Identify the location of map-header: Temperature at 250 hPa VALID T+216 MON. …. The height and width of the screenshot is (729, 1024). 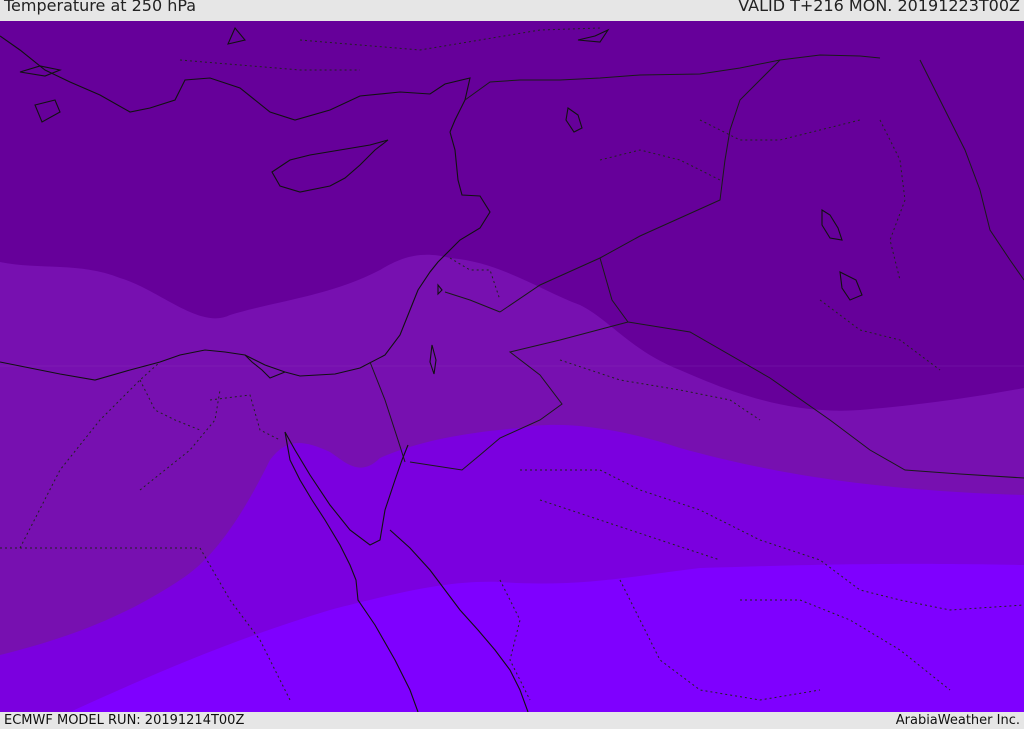
(512, 10).